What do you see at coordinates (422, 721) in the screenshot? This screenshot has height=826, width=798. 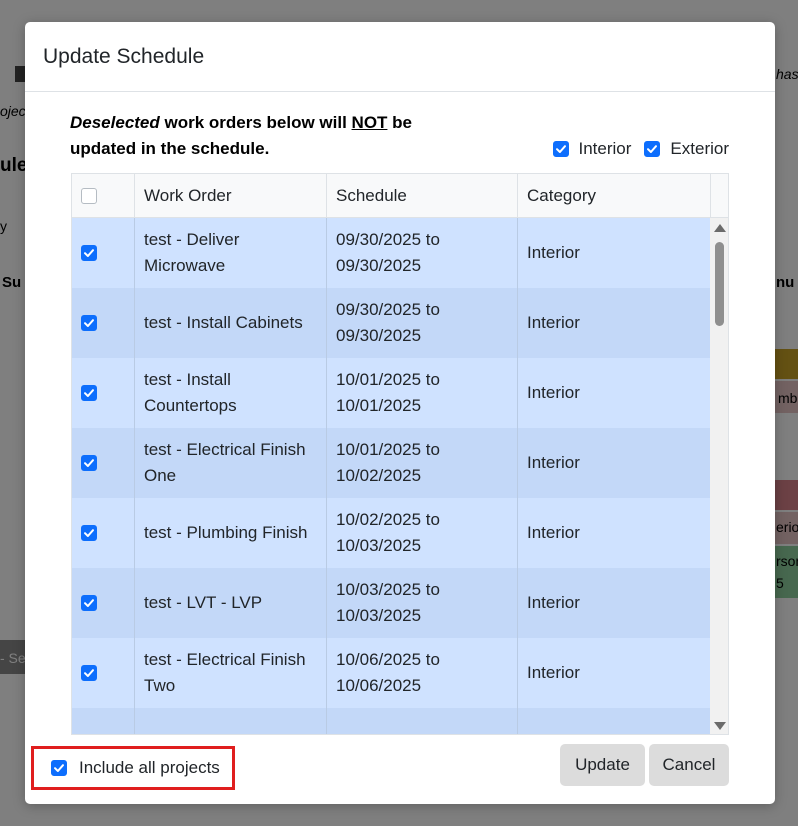 I see `schedule-cell: 10/07/2025 to` at bounding box center [422, 721].